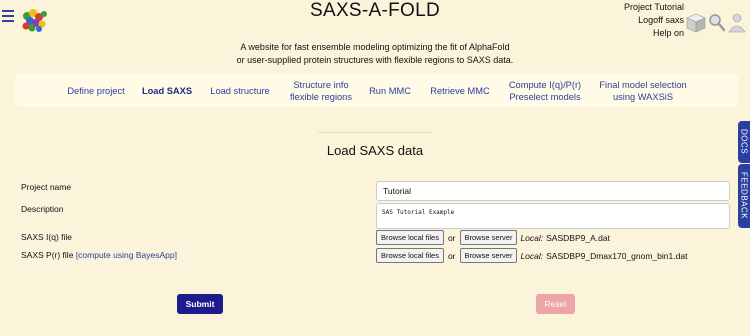 The image size is (750, 336). Describe the element at coordinates (375, 132) in the screenshot. I see `section-divider` at that location.